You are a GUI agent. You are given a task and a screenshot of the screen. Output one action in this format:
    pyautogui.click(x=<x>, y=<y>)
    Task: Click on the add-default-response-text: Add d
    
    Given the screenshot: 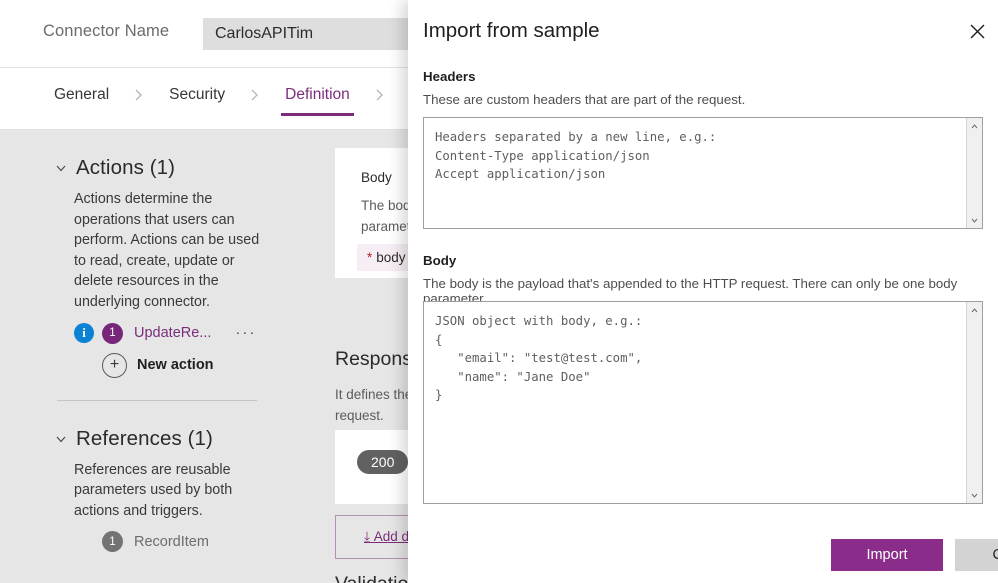 What is the action you would take?
    pyautogui.click(x=391, y=536)
    